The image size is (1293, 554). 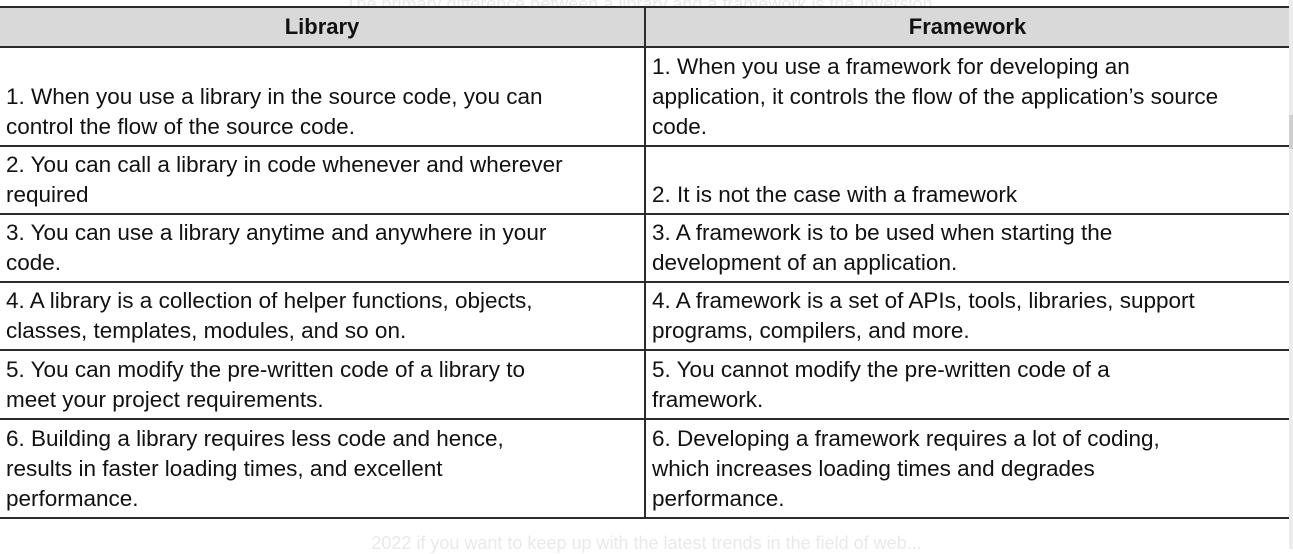 What do you see at coordinates (323, 27) in the screenshot?
I see `header-library: Library` at bounding box center [323, 27].